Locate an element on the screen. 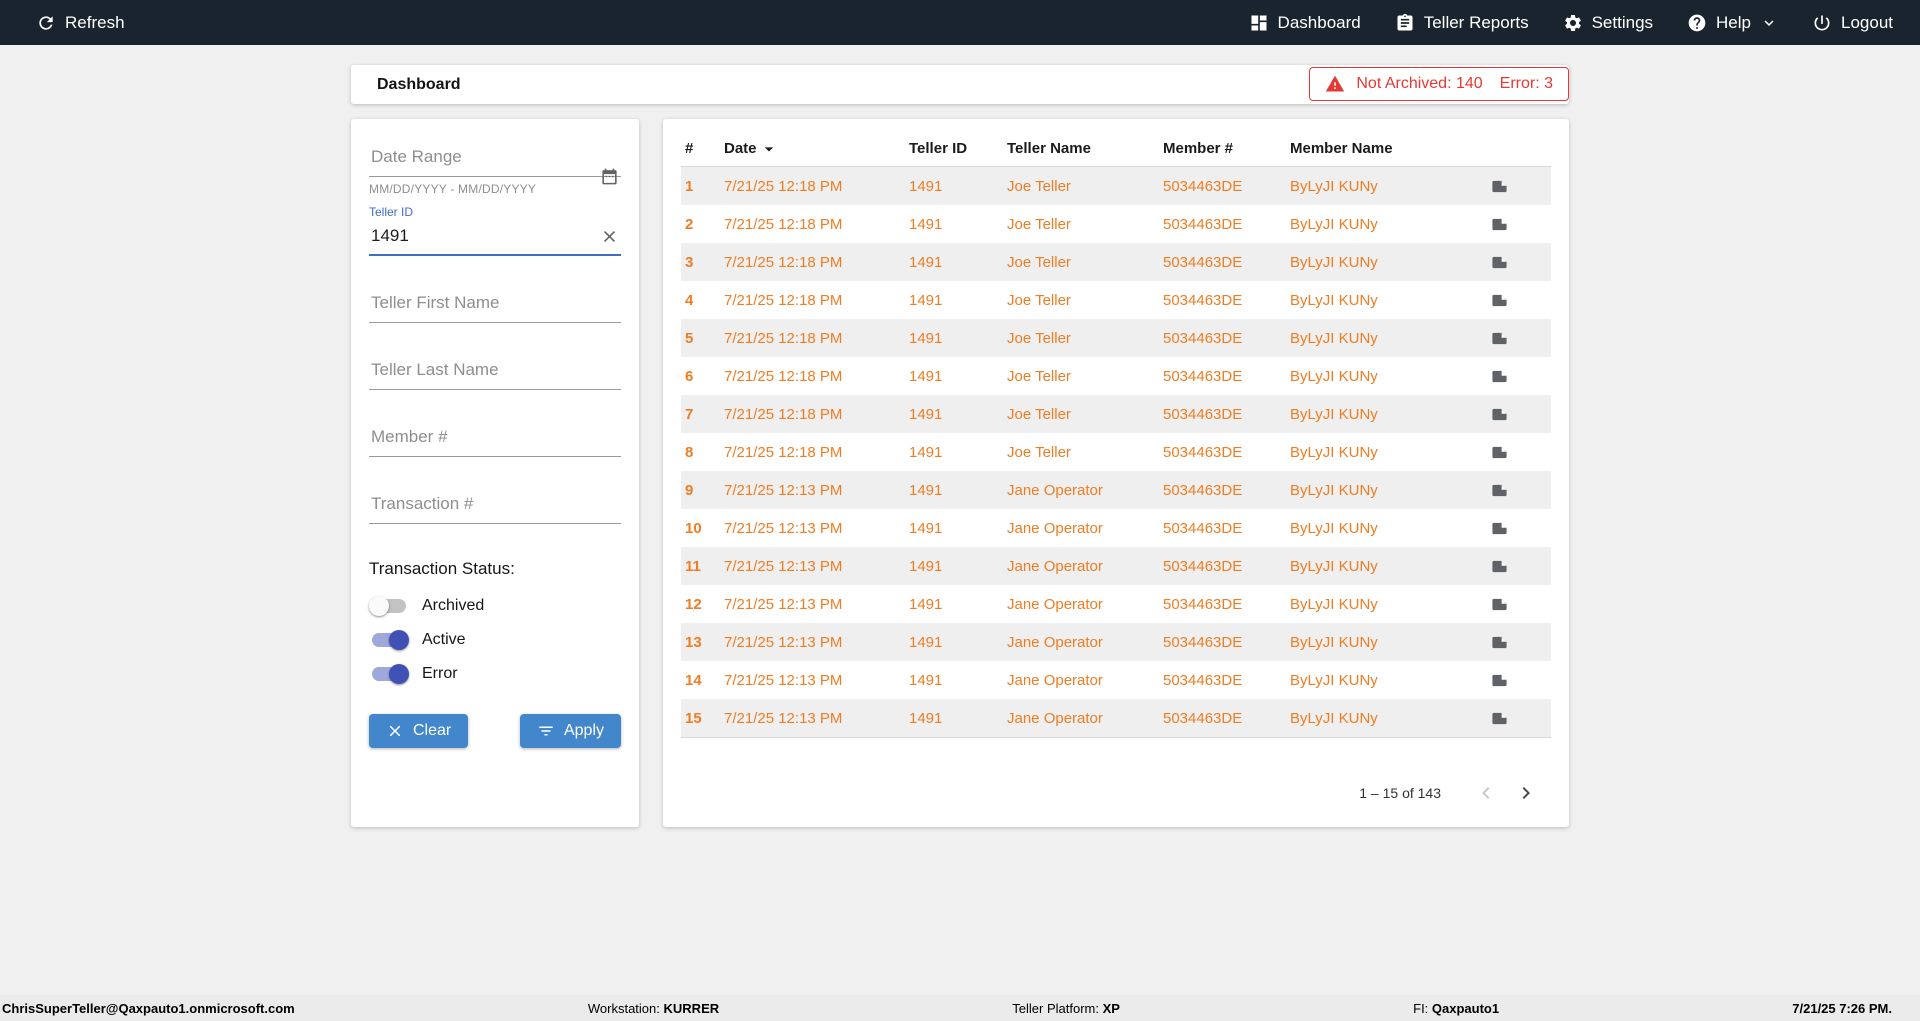 The image size is (1920, 1021). next-page-button is located at coordinates (1526, 793).